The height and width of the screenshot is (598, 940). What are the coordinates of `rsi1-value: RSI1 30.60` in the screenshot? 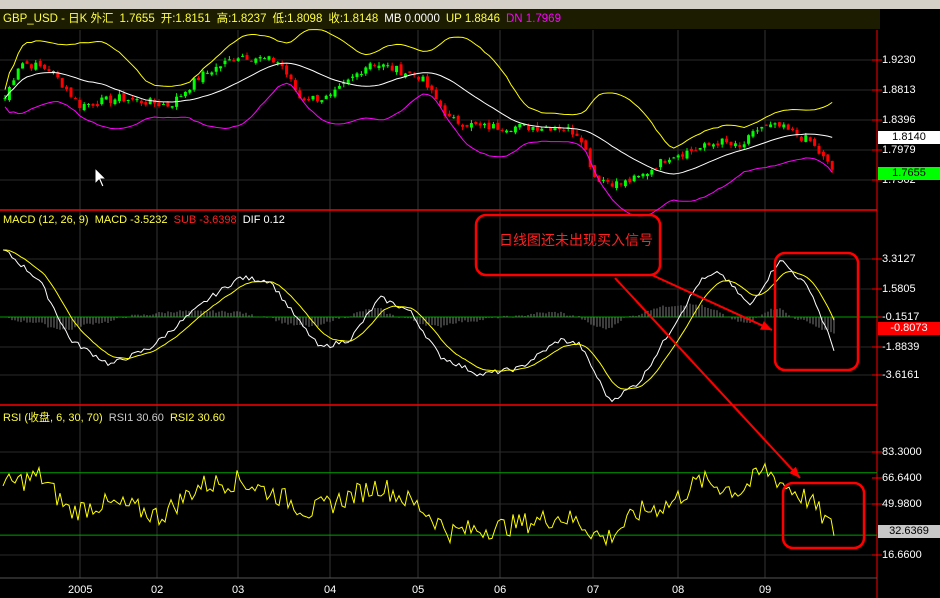 It's located at (136, 418).